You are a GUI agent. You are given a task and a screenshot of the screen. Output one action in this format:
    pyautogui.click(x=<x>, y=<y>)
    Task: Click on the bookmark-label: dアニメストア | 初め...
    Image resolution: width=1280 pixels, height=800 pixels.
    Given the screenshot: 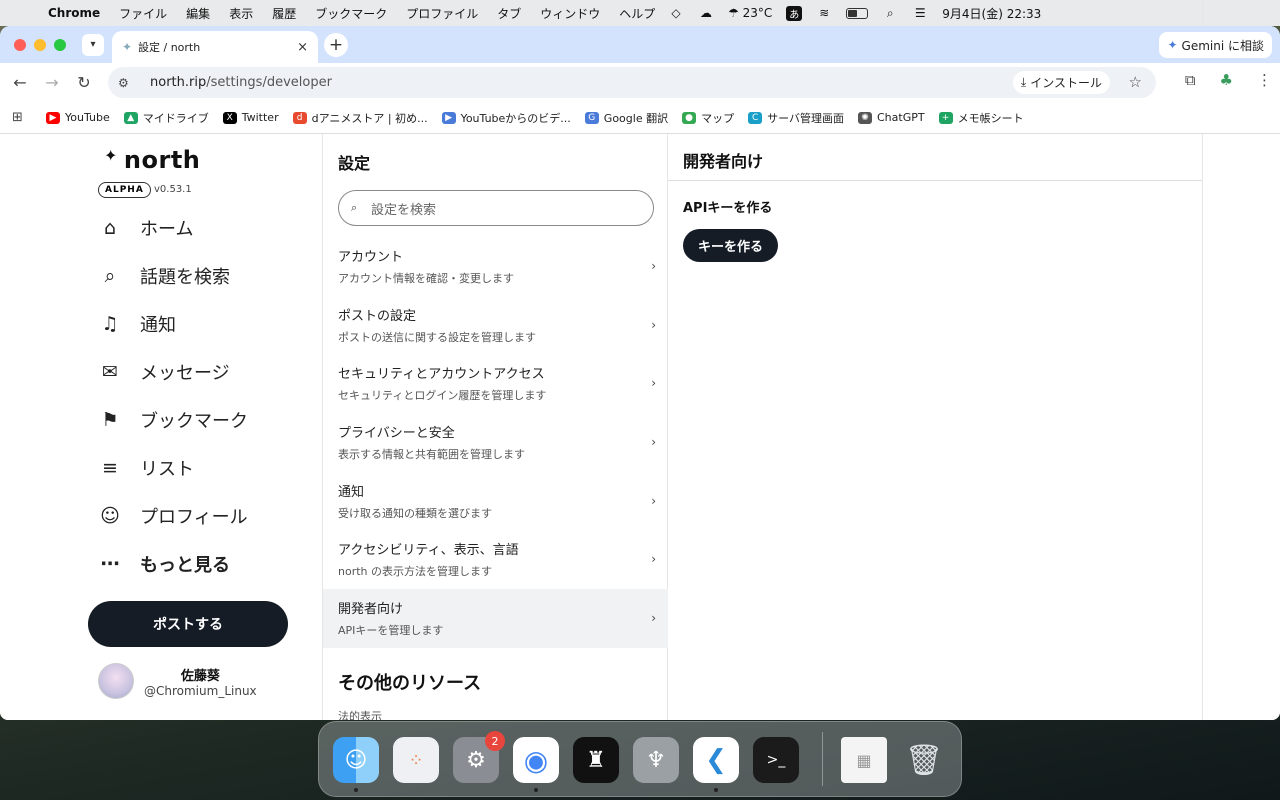 What is the action you would take?
    pyautogui.click(x=369, y=118)
    